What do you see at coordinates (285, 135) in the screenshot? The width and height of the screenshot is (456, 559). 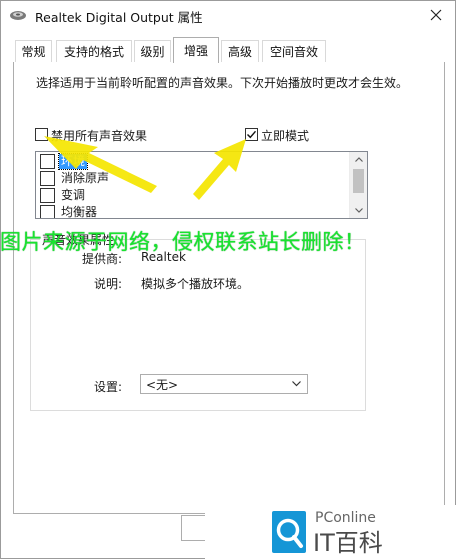 I see `immediate-mode-label: 立即模式` at bounding box center [285, 135].